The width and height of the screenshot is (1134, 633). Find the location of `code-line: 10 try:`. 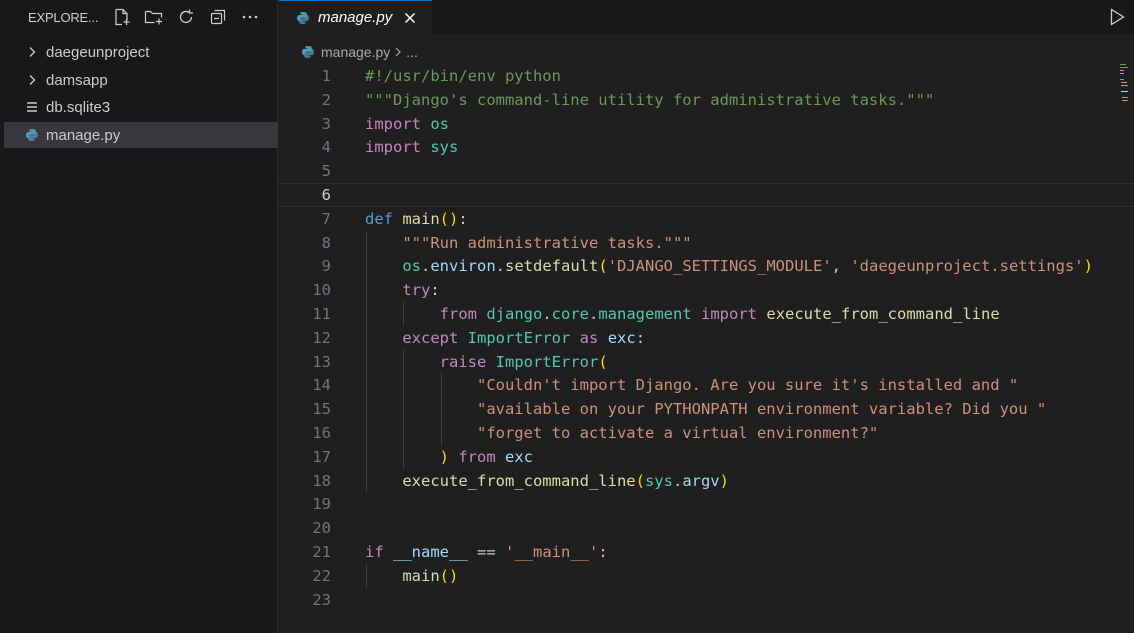

code-line: 10 try: is located at coordinates (706, 290).